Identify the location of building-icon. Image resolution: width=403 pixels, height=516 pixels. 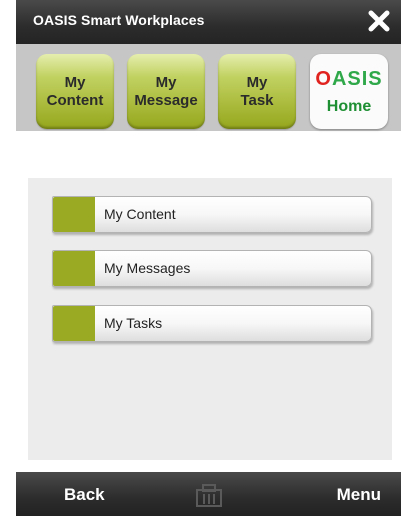
(209, 495).